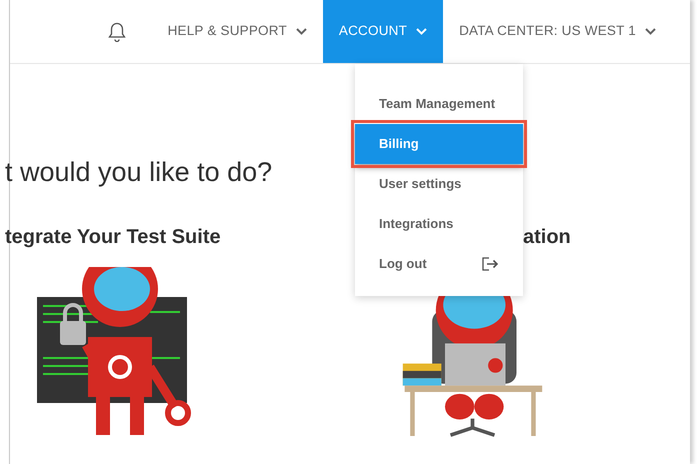 The width and height of the screenshot is (697, 464). I want to click on option-title: tegrate Your Test Suite, so click(113, 237).